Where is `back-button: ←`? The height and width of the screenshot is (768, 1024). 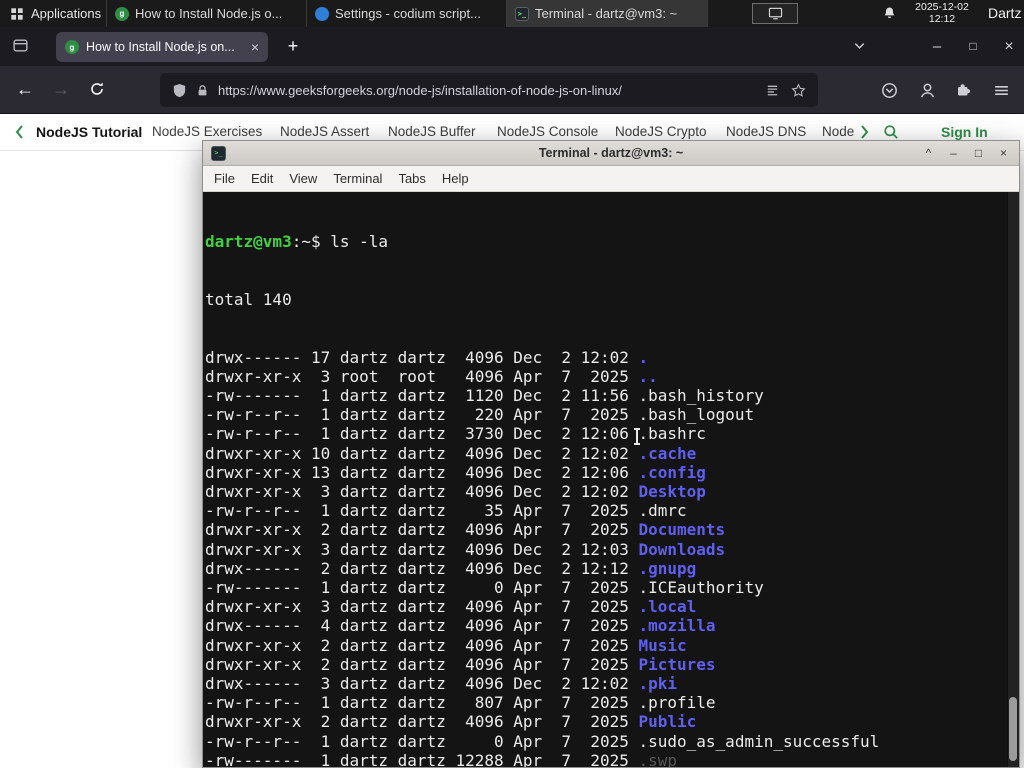 back-button: ← is located at coordinates (25, 89).